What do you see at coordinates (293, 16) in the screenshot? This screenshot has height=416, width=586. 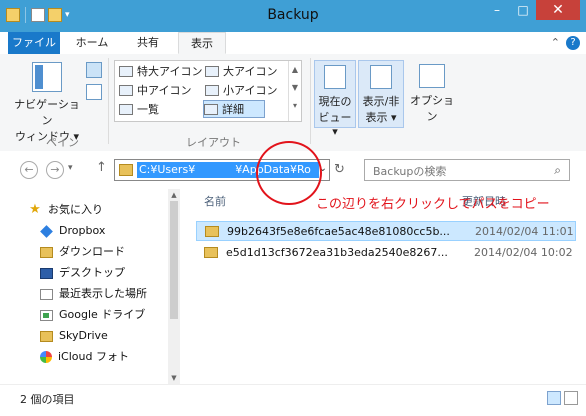 I see `title-bar: ▾ Backup – □ ✕` at bounding box center [293, 16].